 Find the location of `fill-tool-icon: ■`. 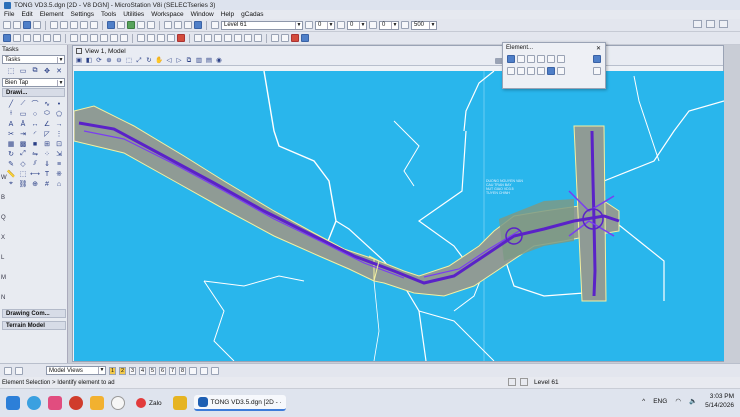

fill-tool-icon: ■ is located at coordinates (35, 144).